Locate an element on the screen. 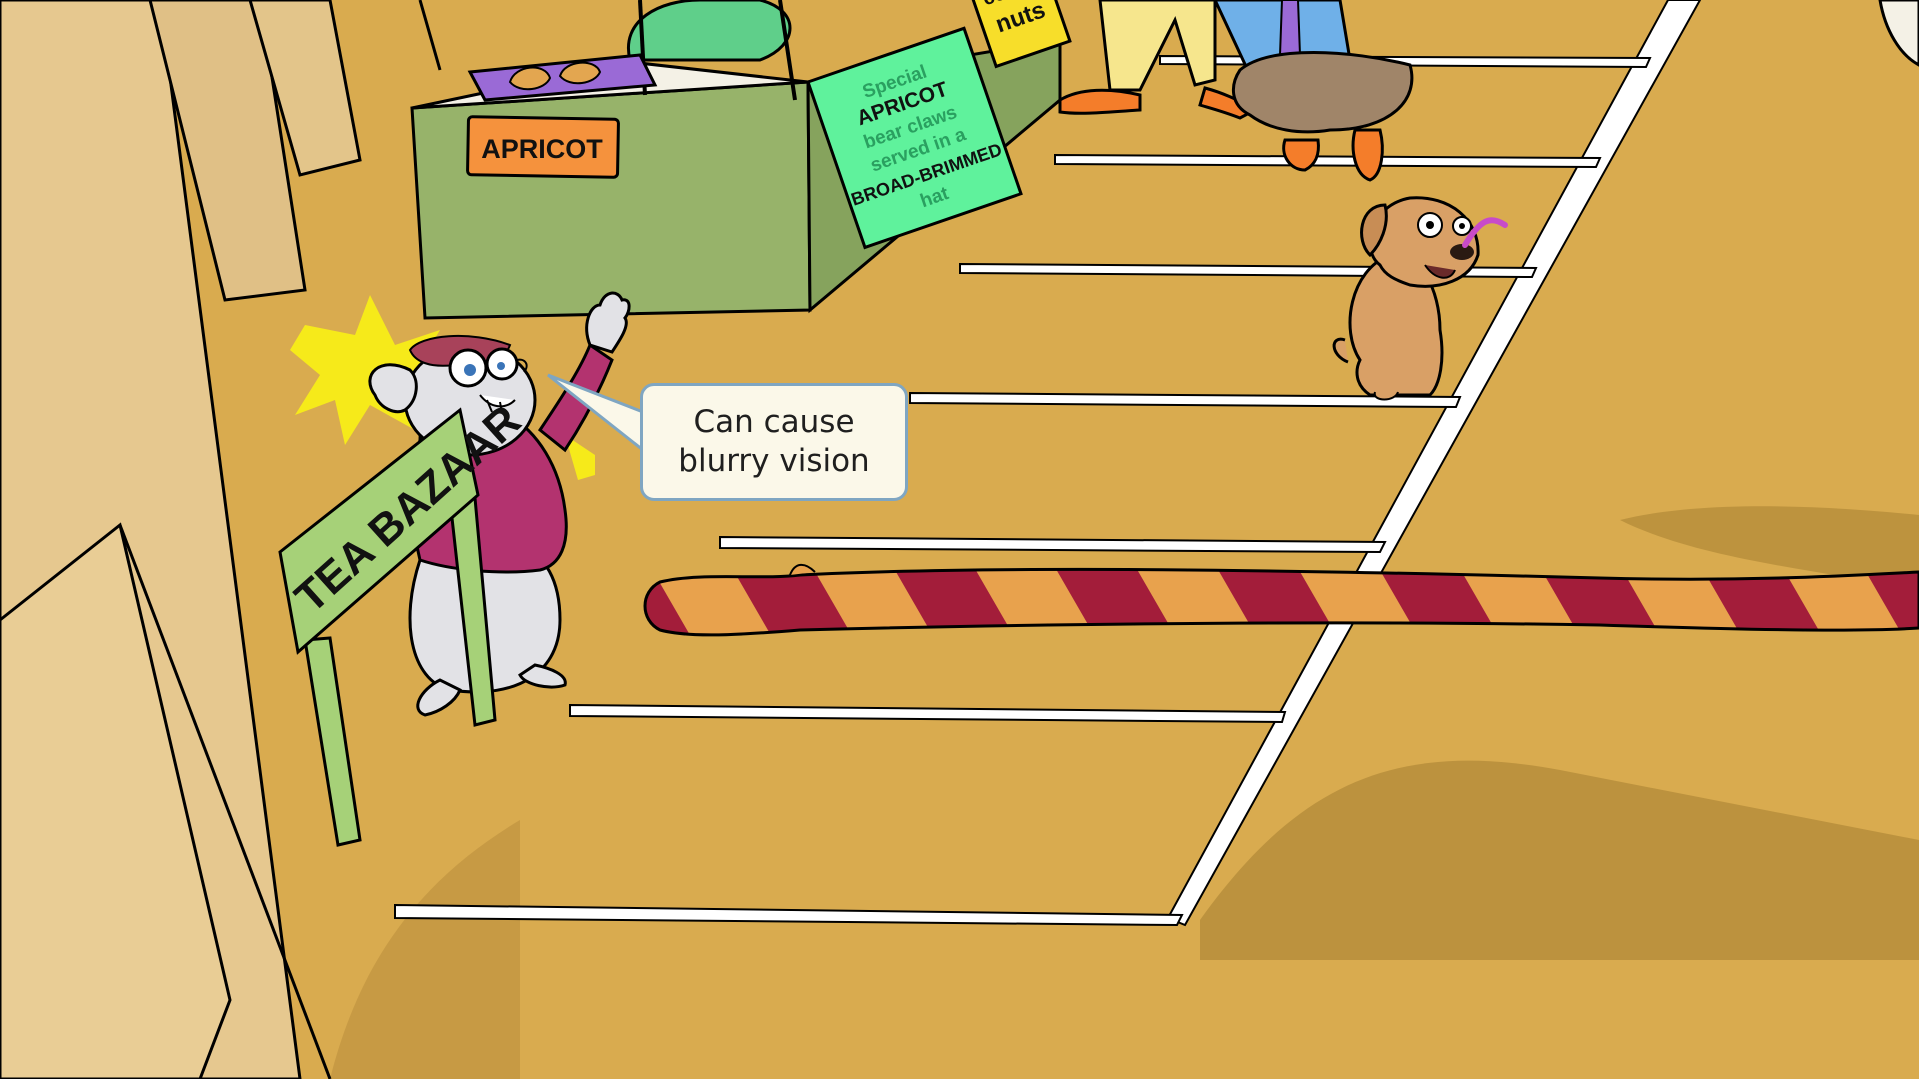 The image size is (1919, 1079). speech-bubble-line-2: blurry vision is located at coordinates (774, 461).